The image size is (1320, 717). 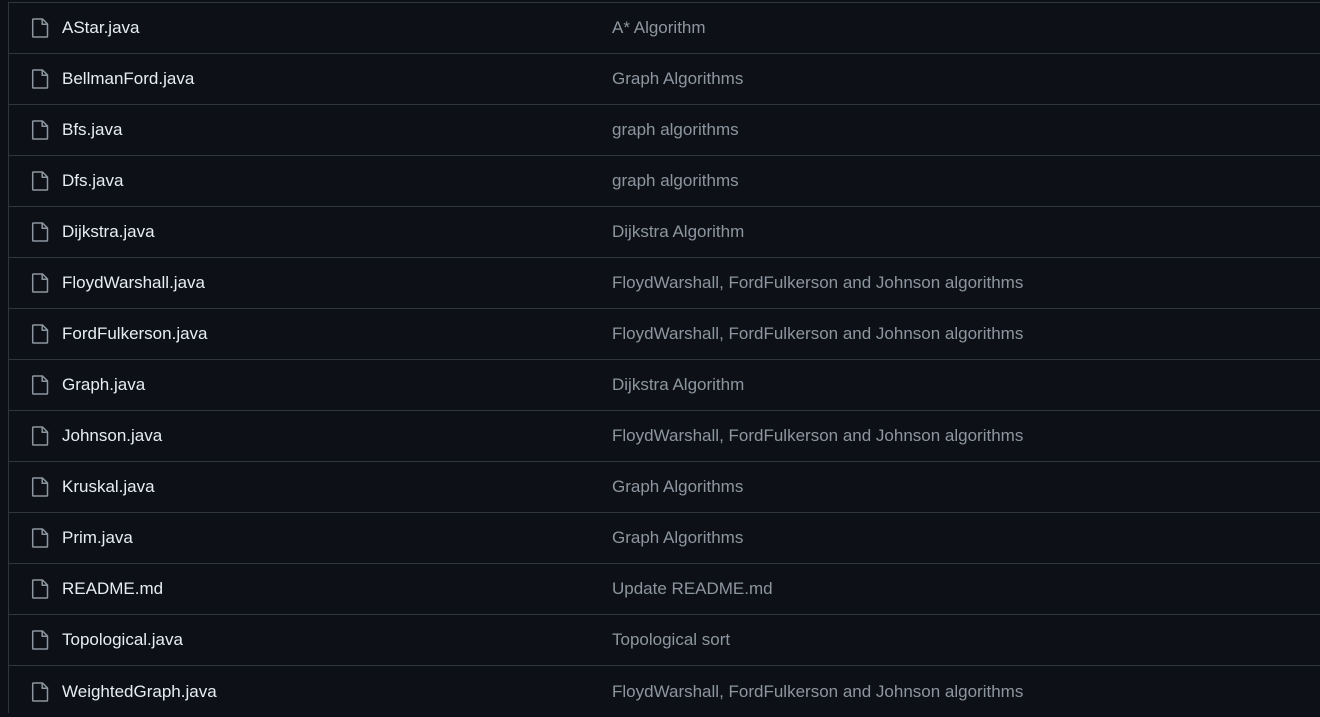 What do you see at coordinates (671, 640) in the screenshot?
I see `commit-message-link: Topological sort` at bounding box center [671, 640].